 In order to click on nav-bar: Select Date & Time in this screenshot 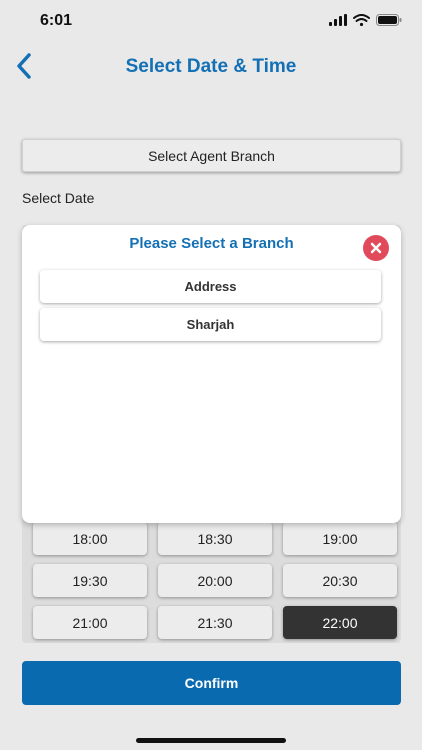, I will do `click(211, 67)`.